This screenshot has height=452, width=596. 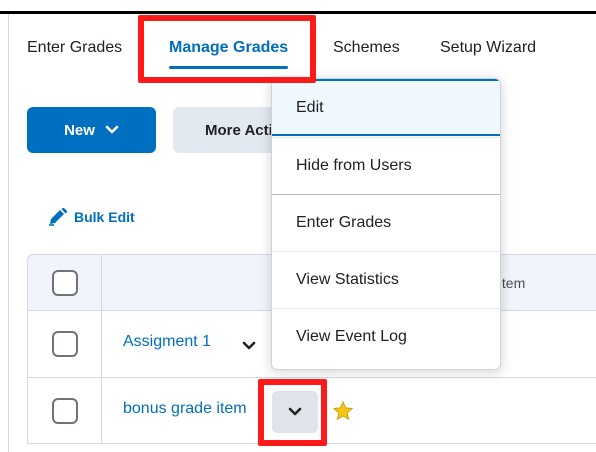 What do you see at coordinates (229, 67) in the screenshot?
I see `active-tab-underline` at bounding box center [229, 67].